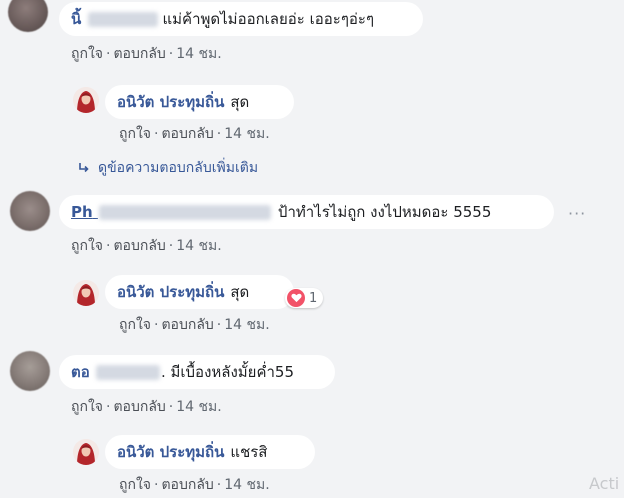  I want to click on reaction-badge: 1, so click(304, 298).